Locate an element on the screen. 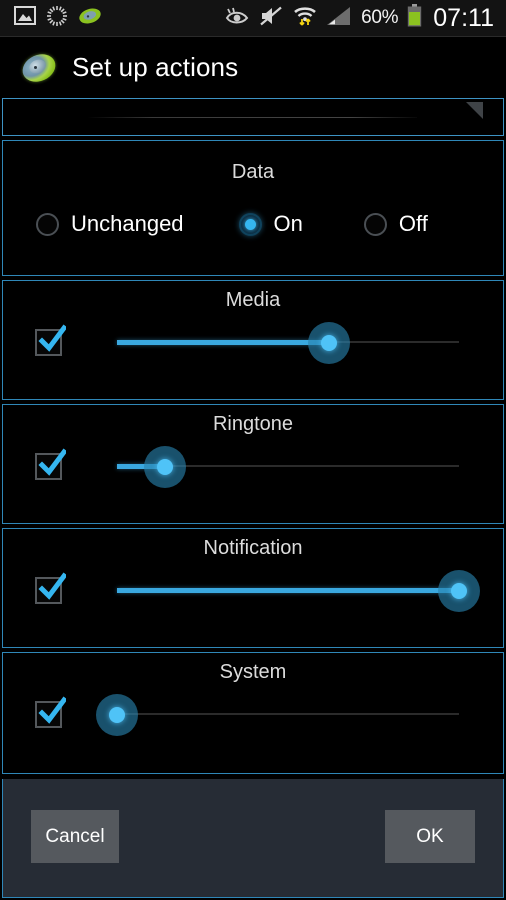  media-checkbox is located at coordinates (51, 340).